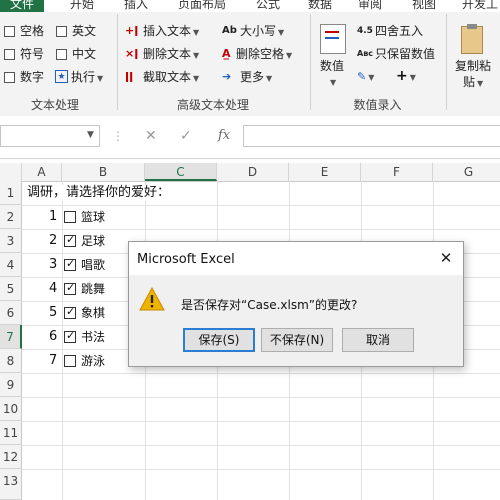  Describe the element at coordinates (11, 289) in the screenshot. I see `row-header-5: 5` at that location.